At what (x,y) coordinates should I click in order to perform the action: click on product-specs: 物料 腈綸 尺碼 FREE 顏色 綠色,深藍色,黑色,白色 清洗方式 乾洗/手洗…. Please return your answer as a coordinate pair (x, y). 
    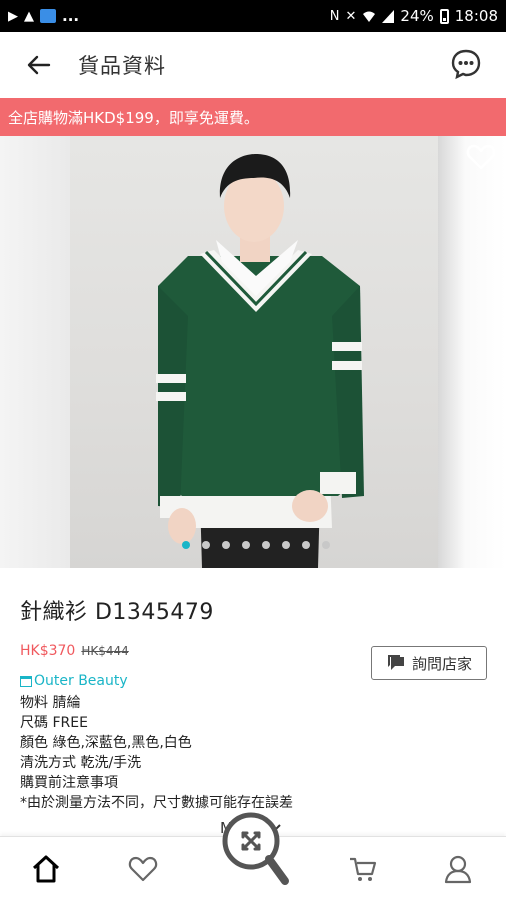
    Looking at the image, I should click on (156, 753).